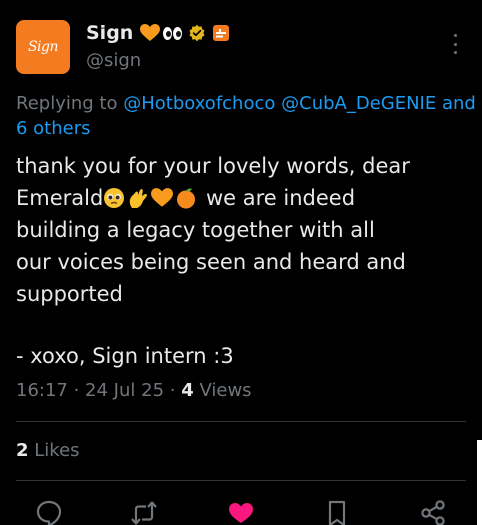  Describe the element at coordinates (109, 33) in the screenshot. I see `display-name: Sign` at that location.